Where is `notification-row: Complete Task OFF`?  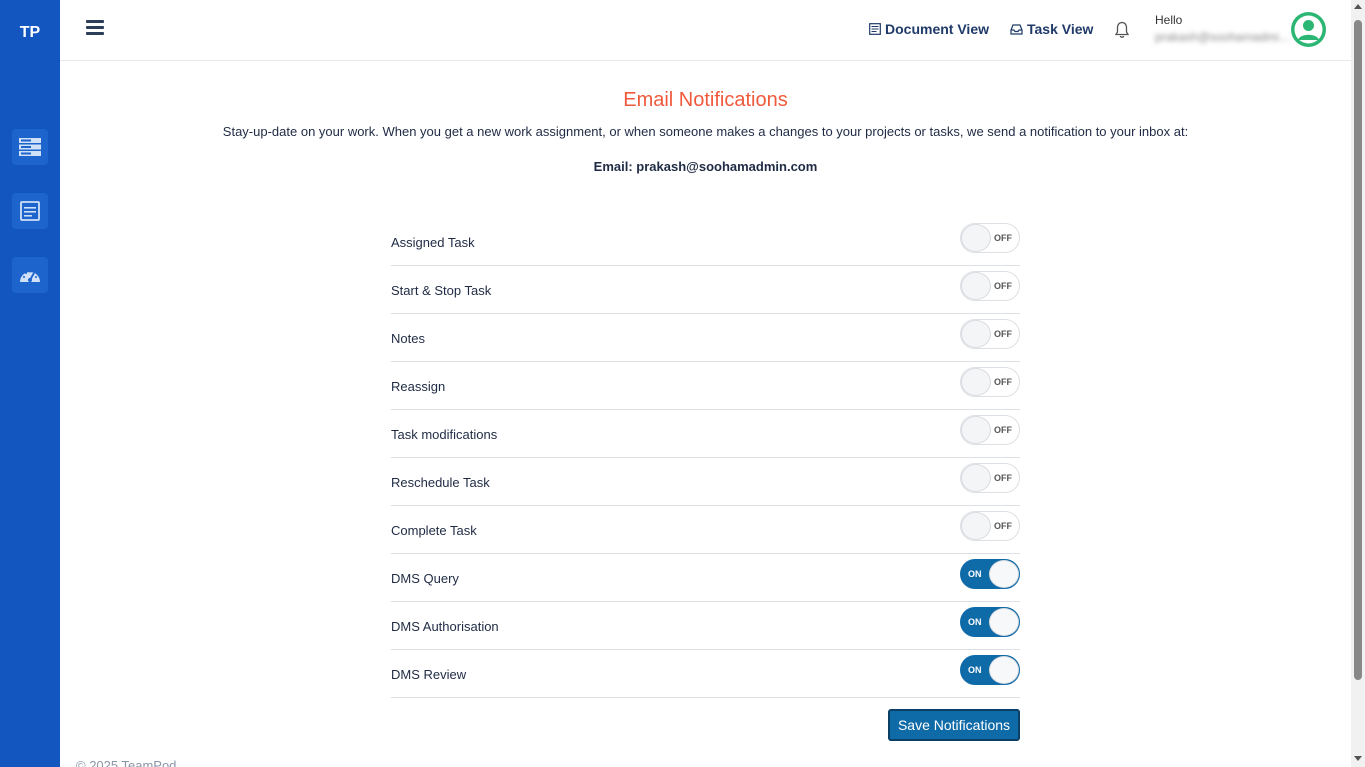 notification-row: Complete Task OFF is located at coordinates (705, 530).